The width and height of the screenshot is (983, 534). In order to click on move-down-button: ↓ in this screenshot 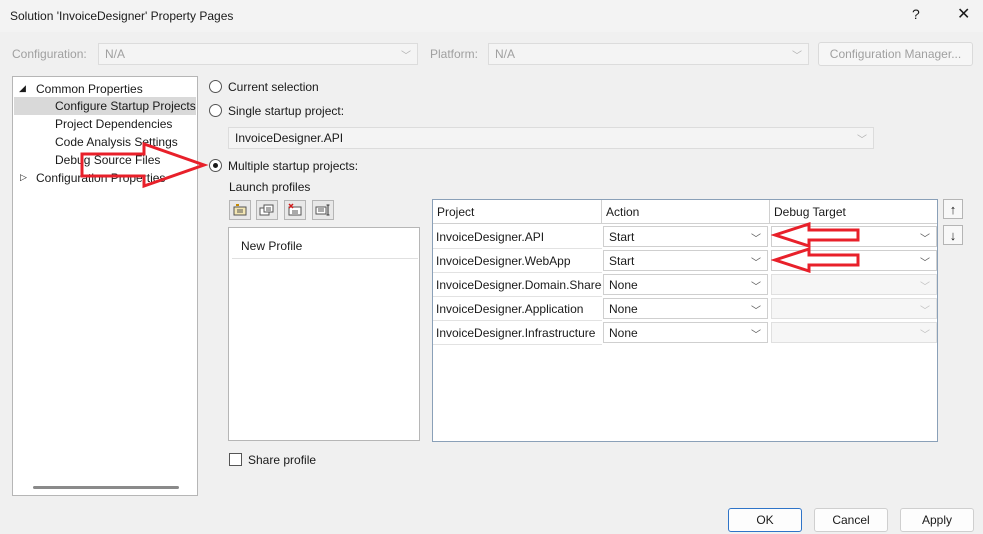, I will do `click(953, 235)`.